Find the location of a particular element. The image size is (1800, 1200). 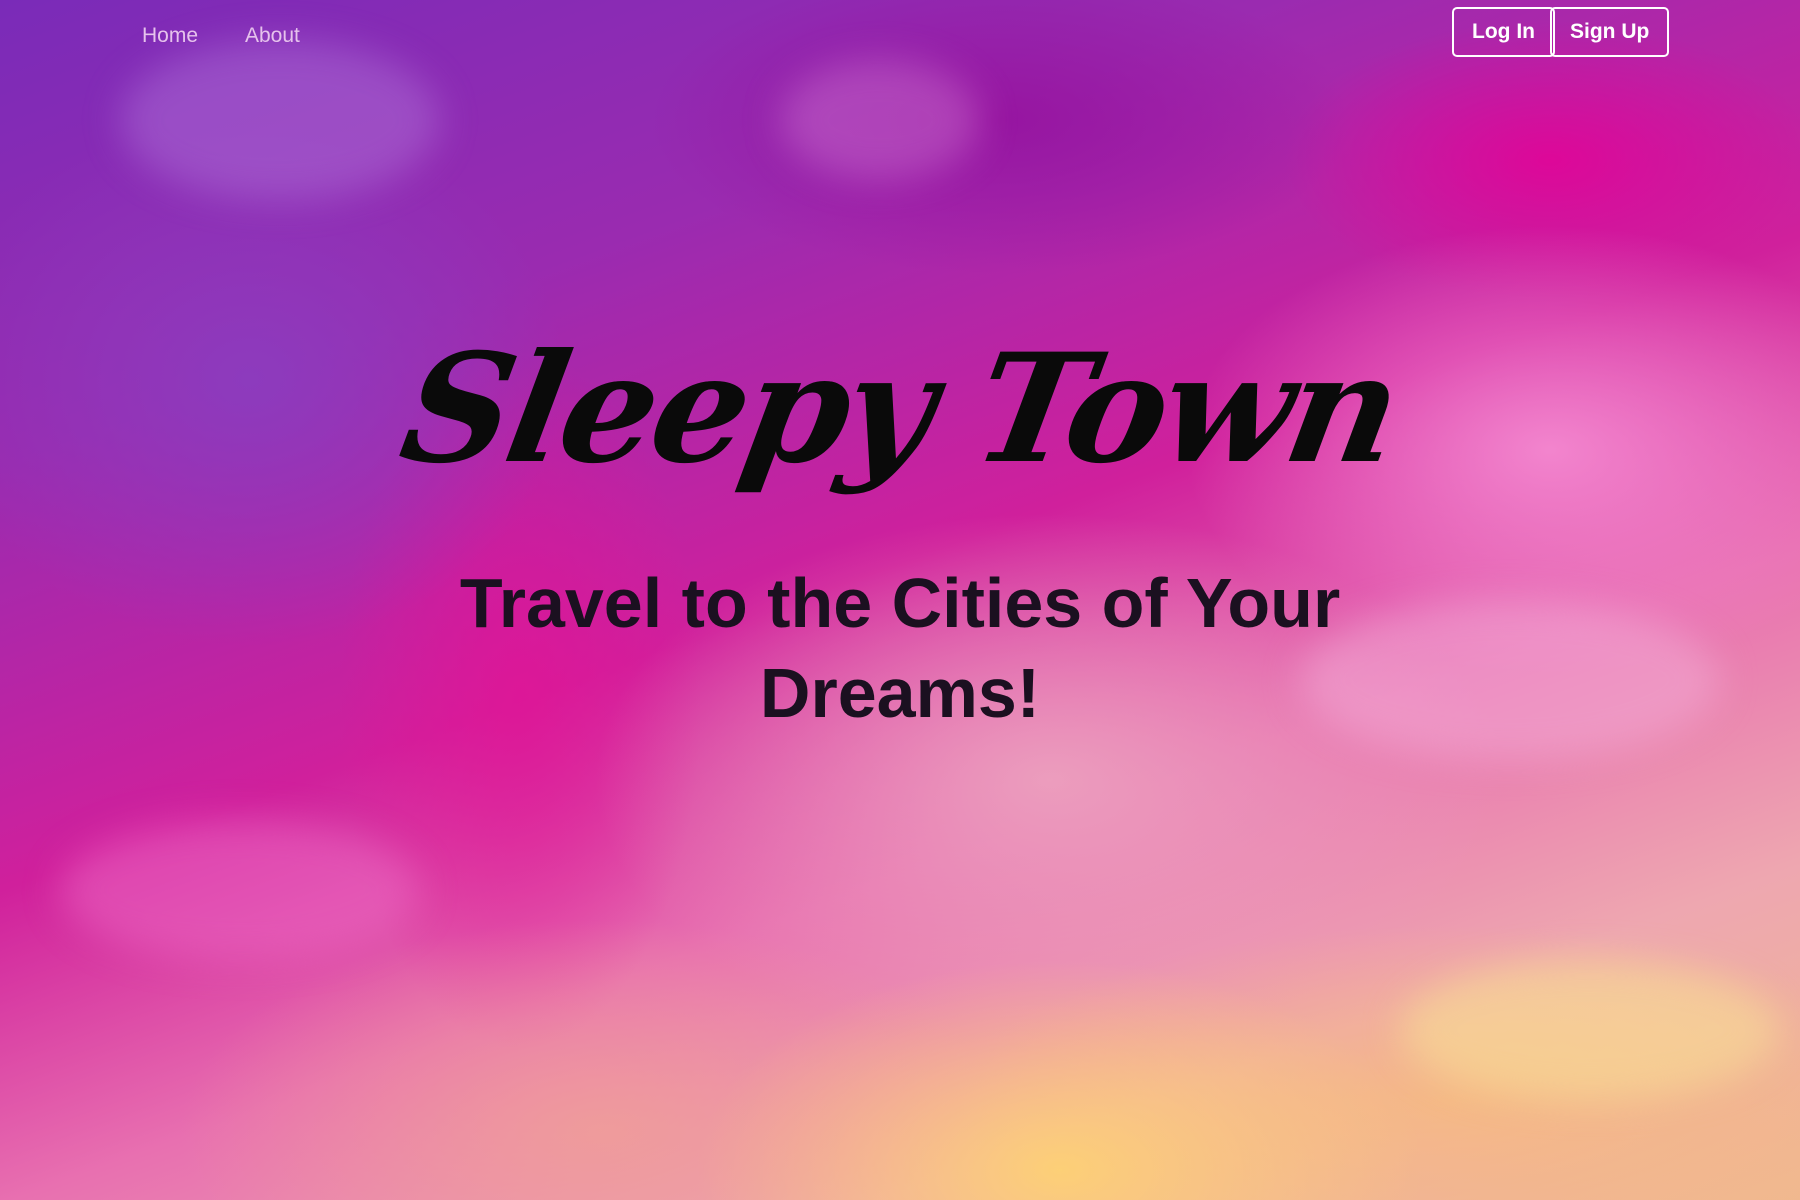

login-button: Log In is located at coordinates (1503, 32).